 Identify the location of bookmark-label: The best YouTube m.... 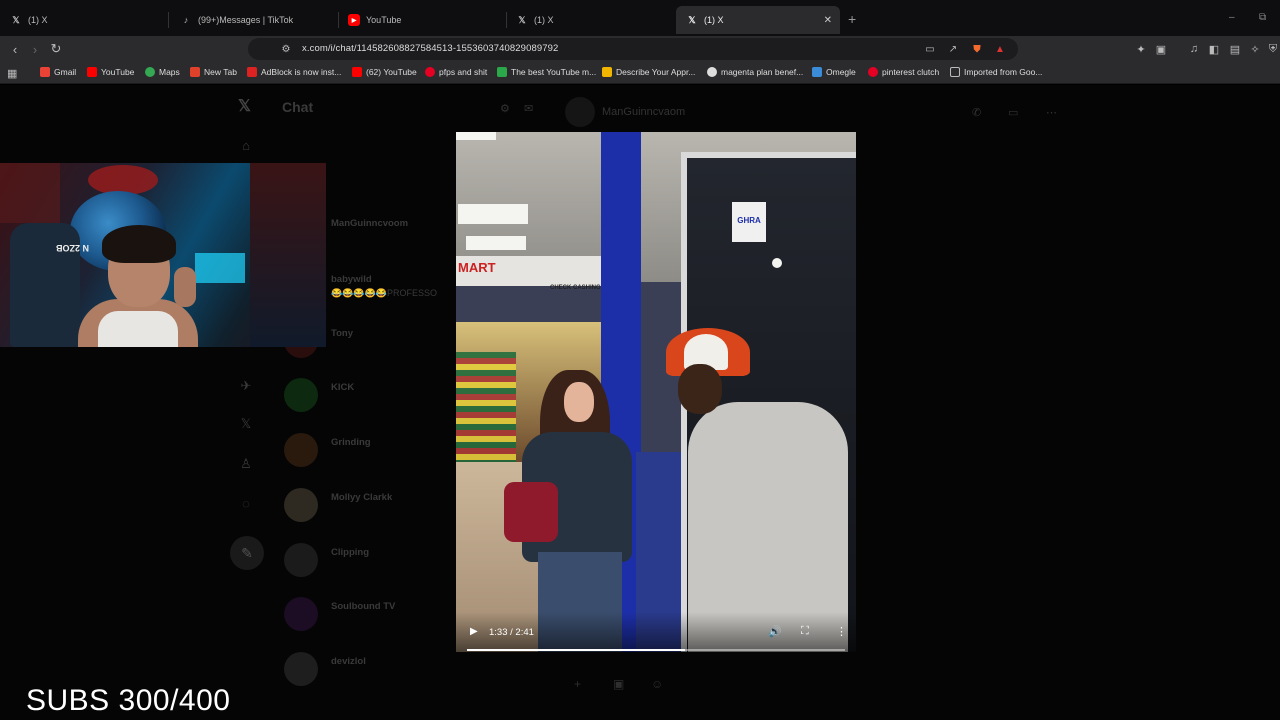
(554, 72).